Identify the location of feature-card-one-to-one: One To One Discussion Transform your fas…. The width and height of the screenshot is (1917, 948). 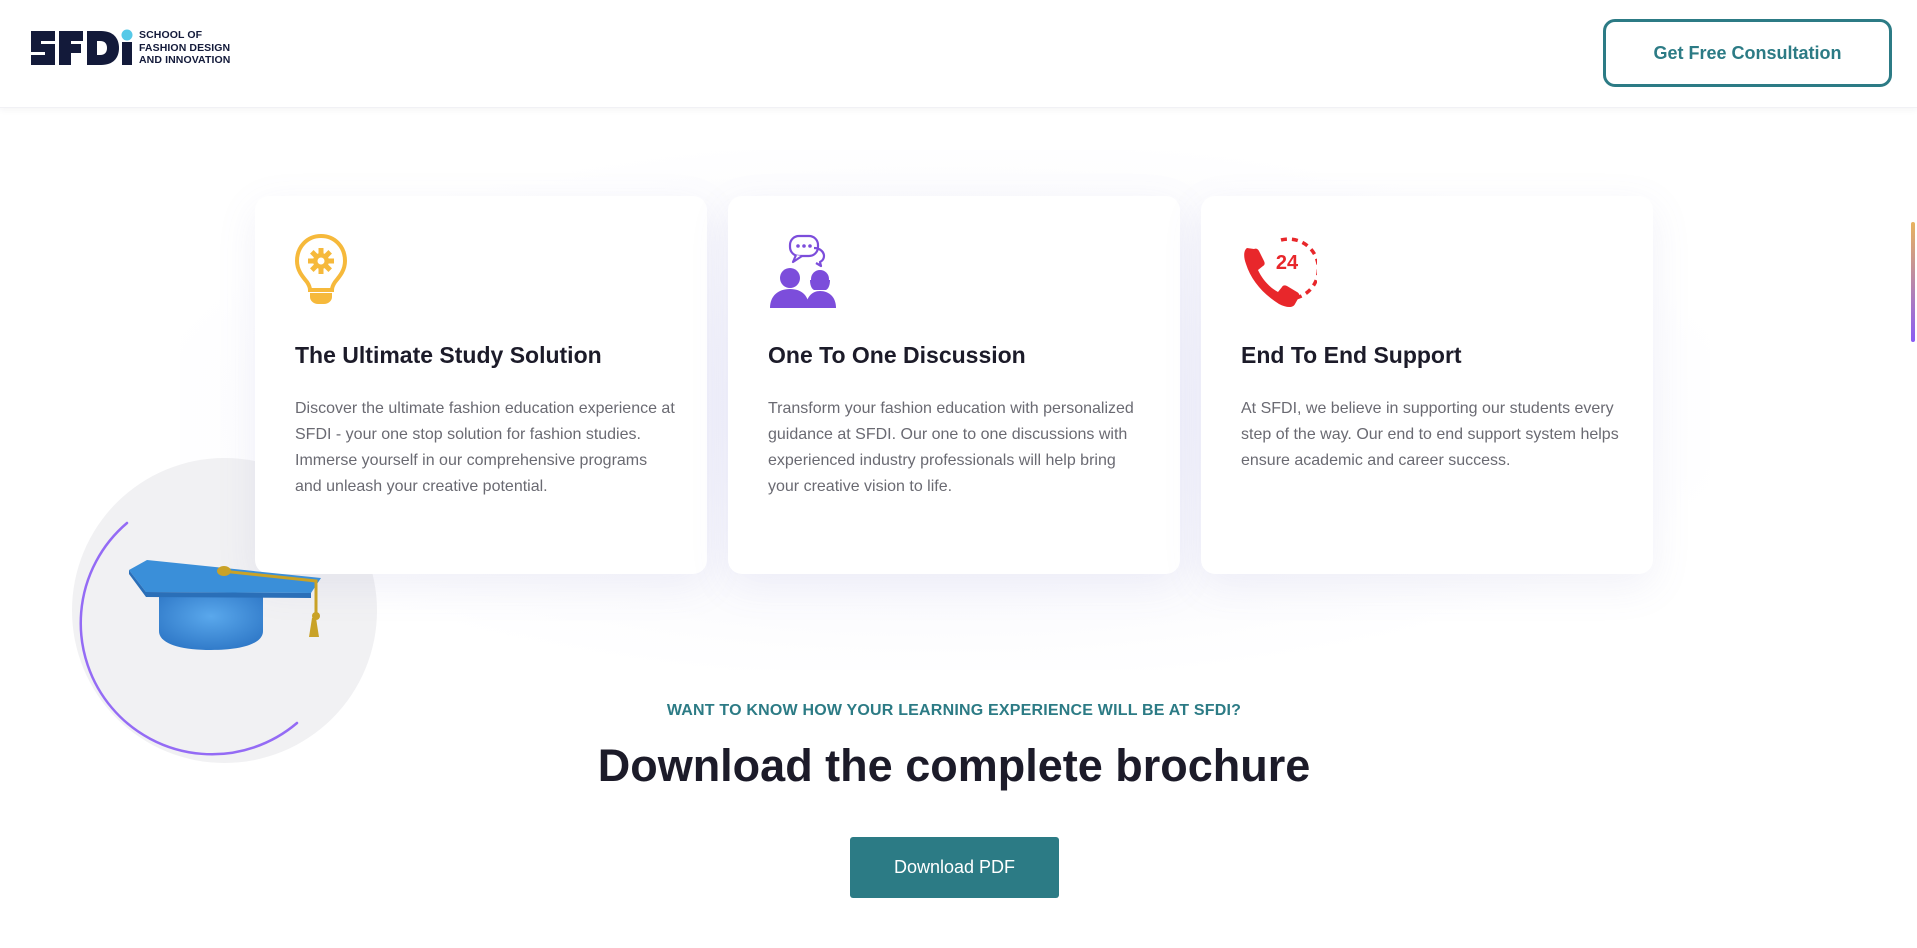
(954, 385).